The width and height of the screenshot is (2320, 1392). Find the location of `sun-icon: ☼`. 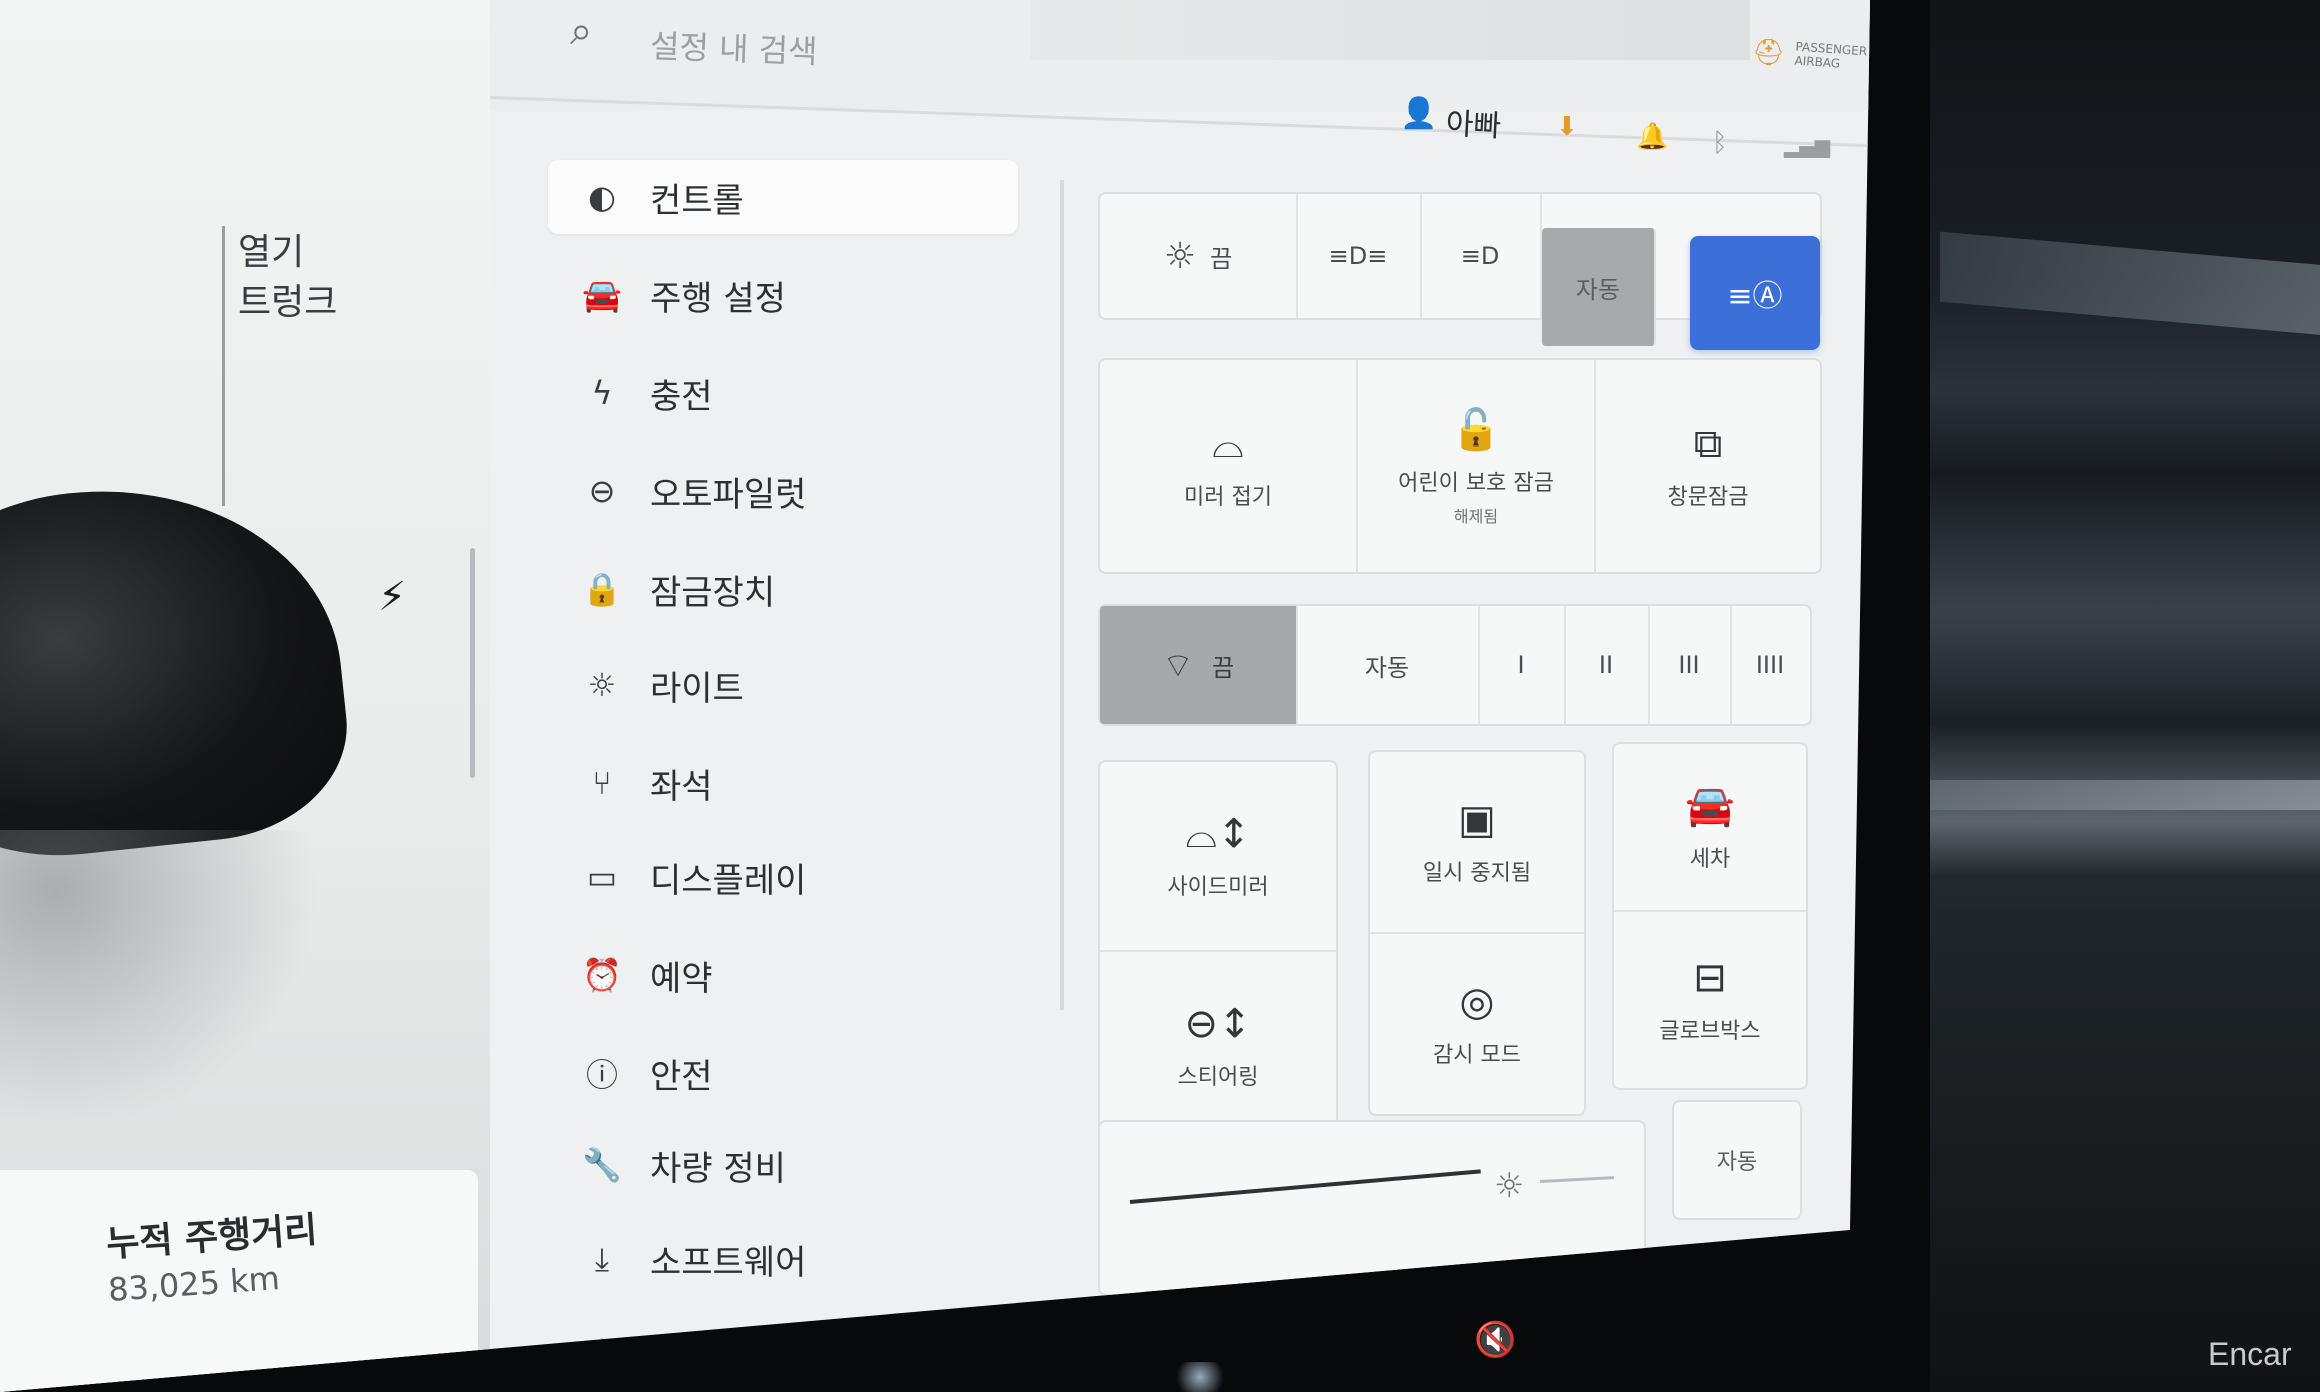

sun-icon: ☼ is located at coordinates (602, 685).